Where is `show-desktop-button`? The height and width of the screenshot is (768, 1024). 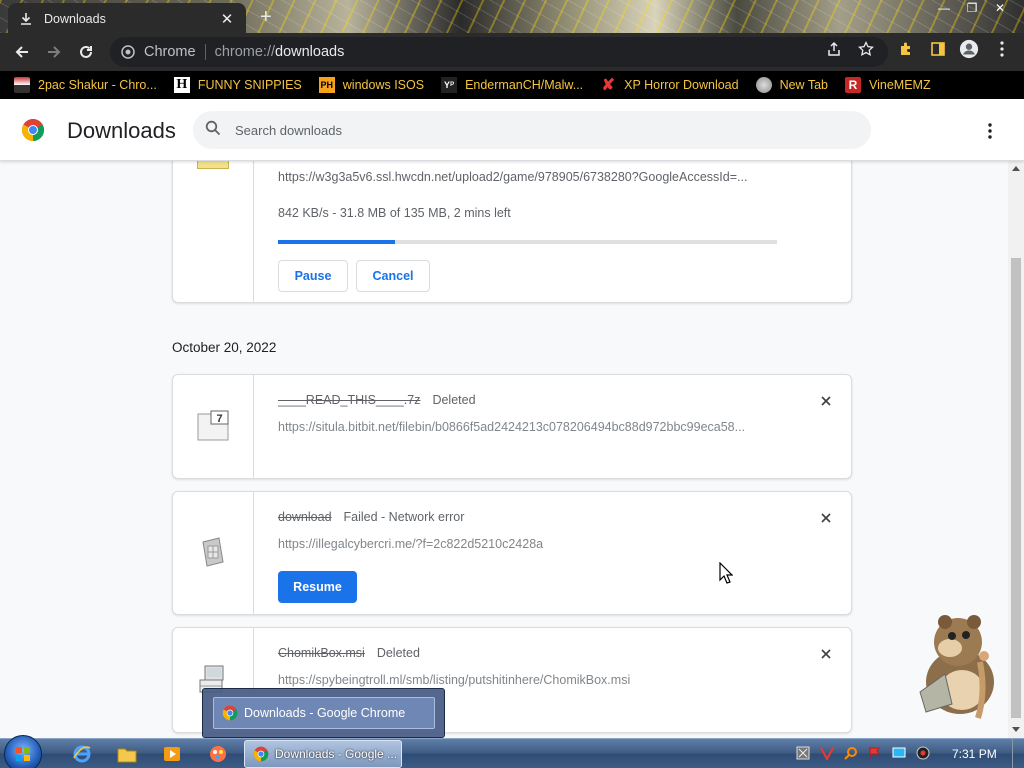
show-desktop-button is located at coordinates (1018, 753).